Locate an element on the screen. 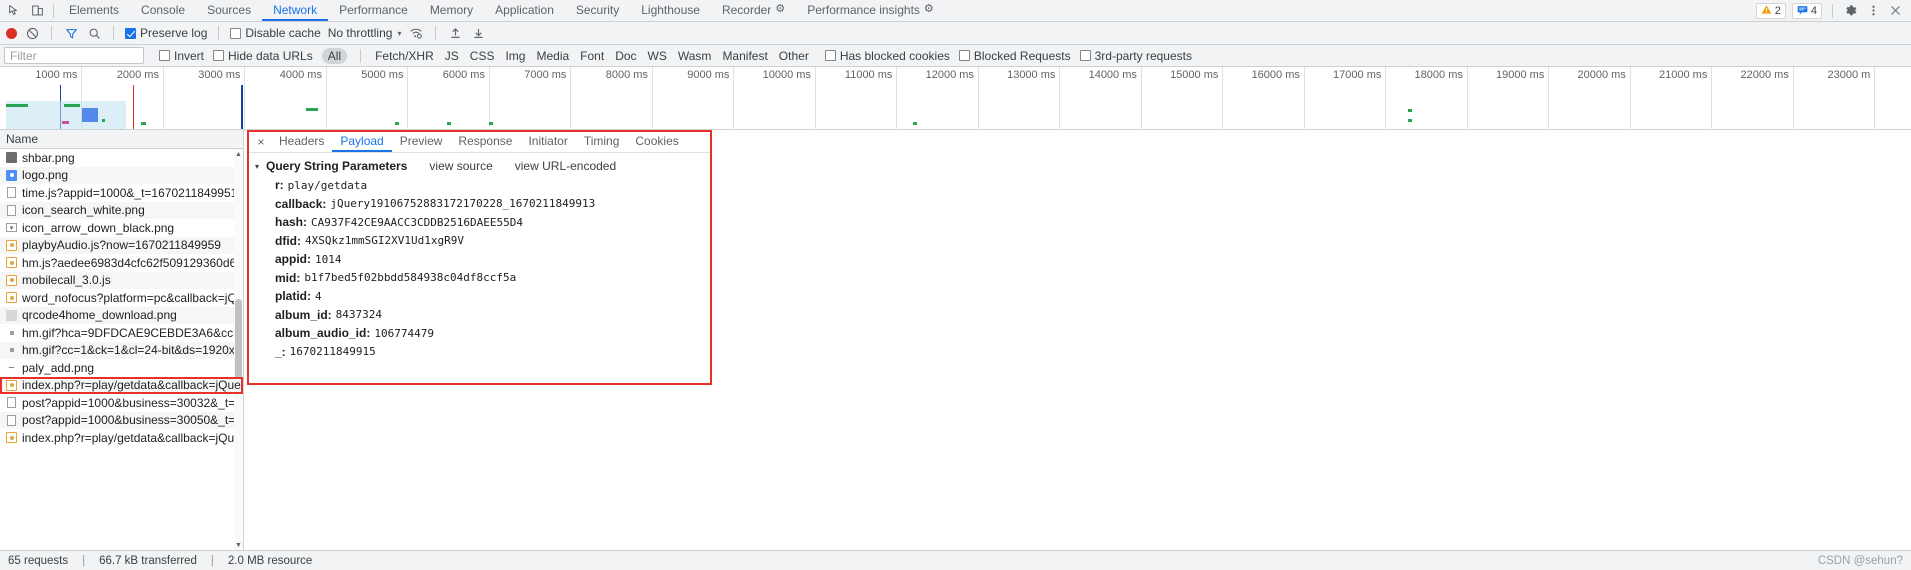  table-row: mobilecall_3.0.js is located at coordinates (121, 280).